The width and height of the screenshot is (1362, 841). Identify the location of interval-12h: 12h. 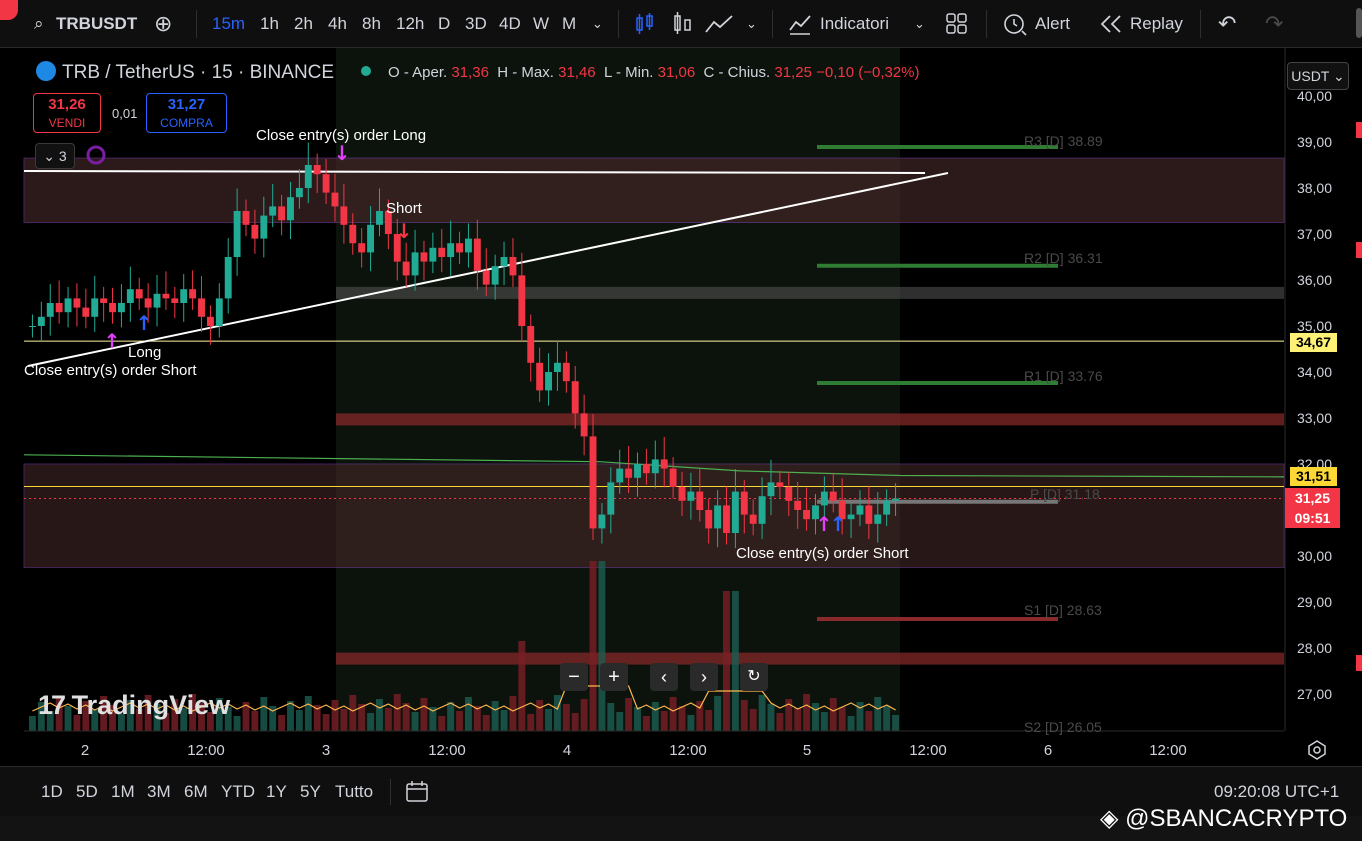
(410, 24).